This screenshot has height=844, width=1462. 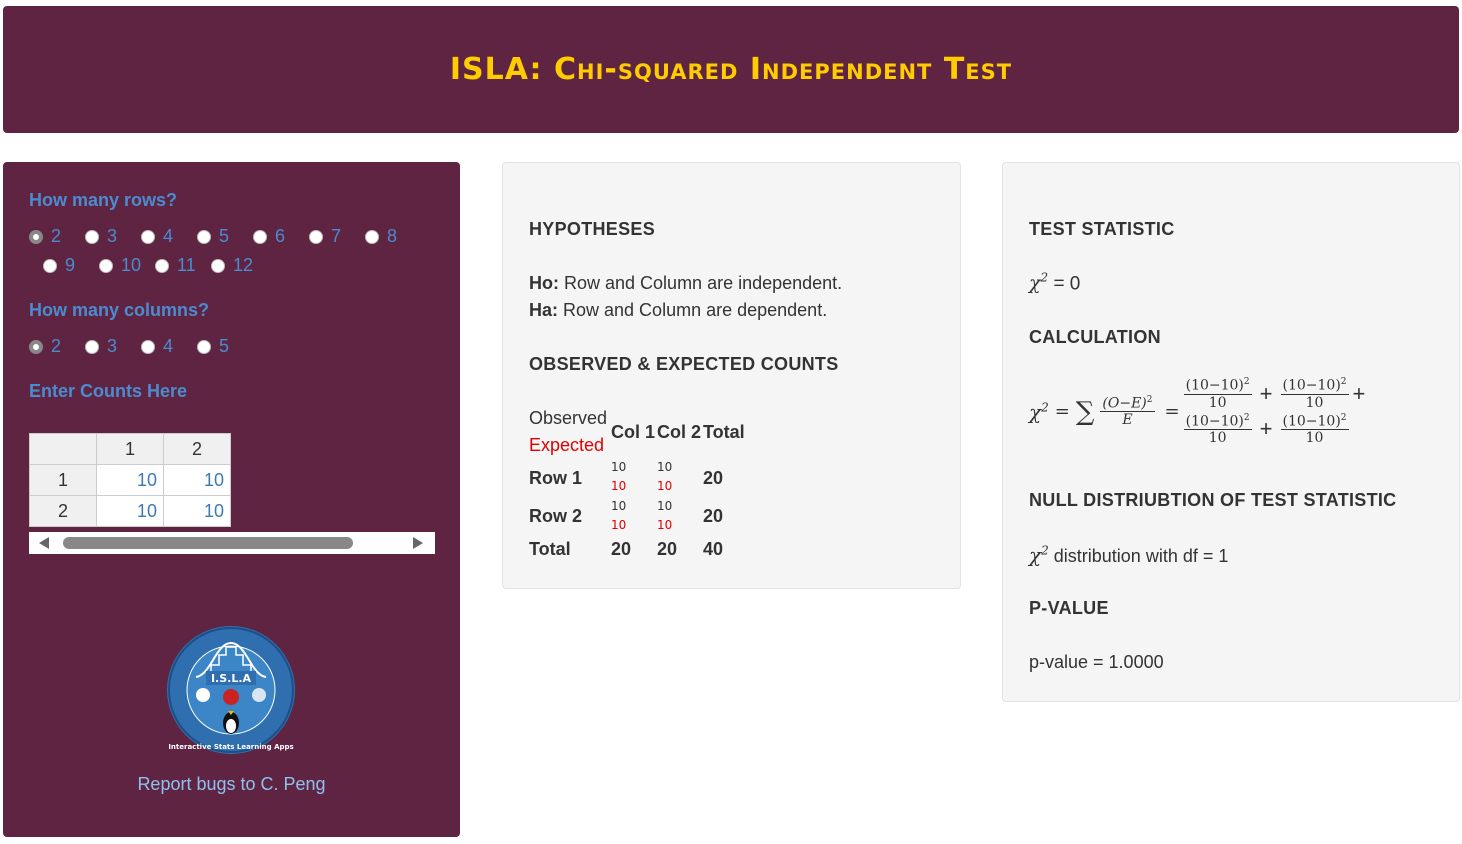 What do you see at coordinates (1214, 421) in the screenshot?
I see `term-r2c1: (10−10)` at bounding box center [1214, 421].